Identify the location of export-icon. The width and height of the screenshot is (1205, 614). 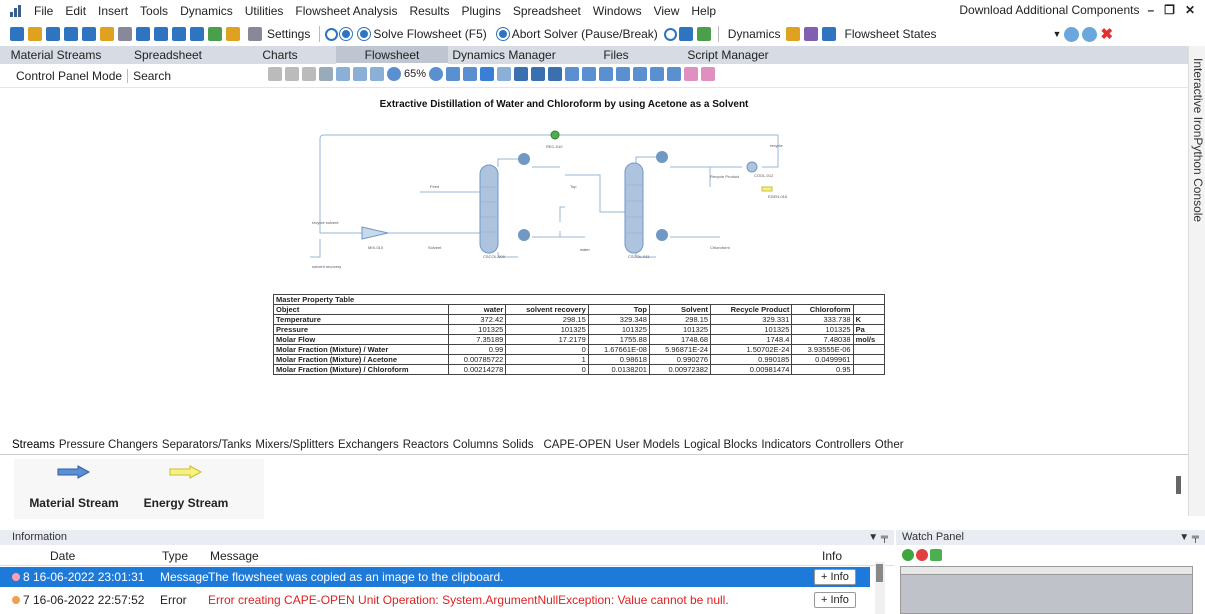
(555, 74).